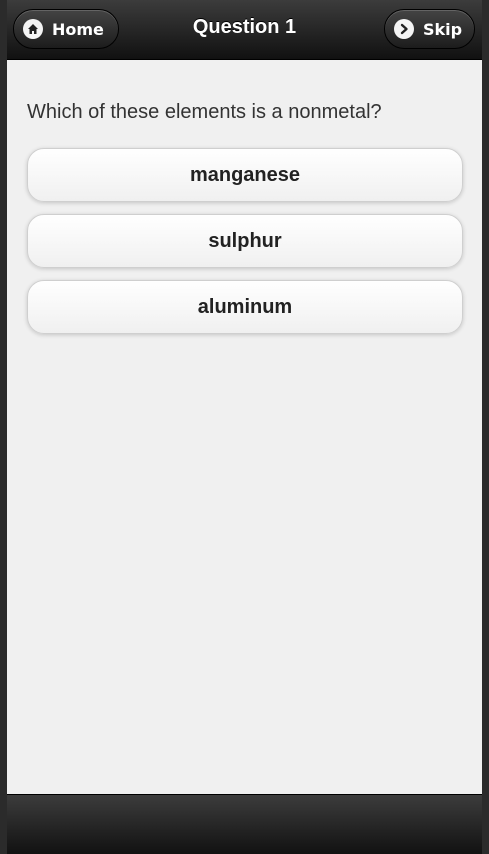 The image size is (489, 854). I want to click on skip-button: Skip, so click(429, 29).